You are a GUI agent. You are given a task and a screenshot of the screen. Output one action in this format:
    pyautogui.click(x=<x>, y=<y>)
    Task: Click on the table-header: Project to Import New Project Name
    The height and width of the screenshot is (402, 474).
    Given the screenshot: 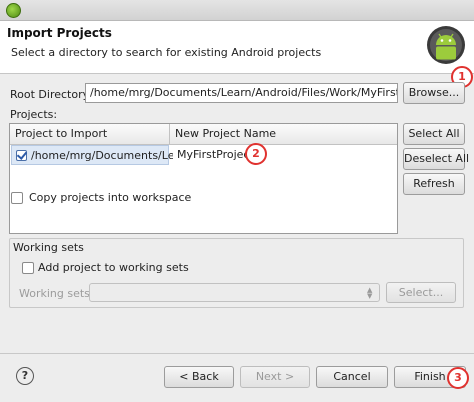 What is the action you would take?
    pyautogui.click(x=203, y=134)
    